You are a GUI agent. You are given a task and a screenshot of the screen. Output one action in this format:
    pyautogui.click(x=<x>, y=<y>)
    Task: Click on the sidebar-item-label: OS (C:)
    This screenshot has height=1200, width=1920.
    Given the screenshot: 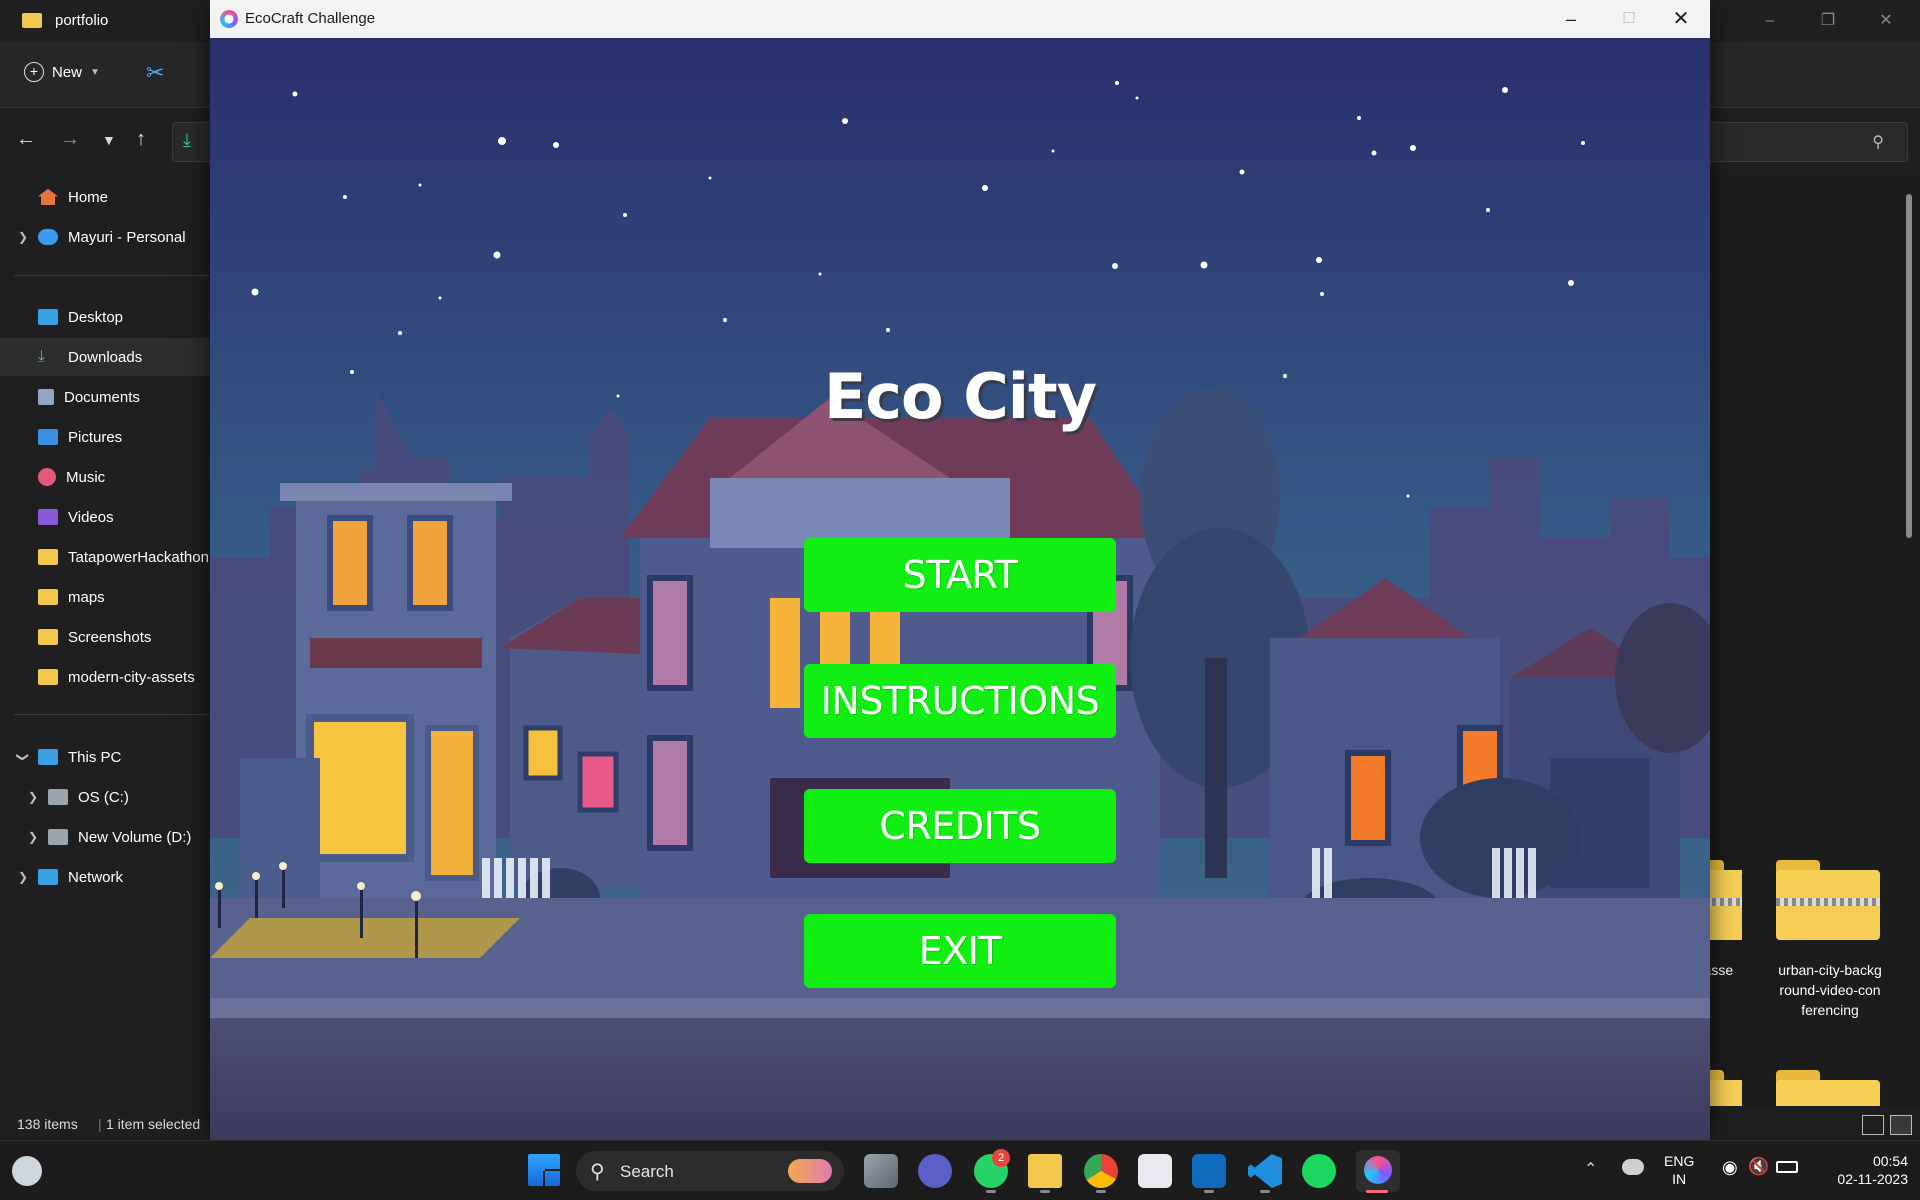 What is the action you would take?
    pyautogui.click(x=103, y=797)
    